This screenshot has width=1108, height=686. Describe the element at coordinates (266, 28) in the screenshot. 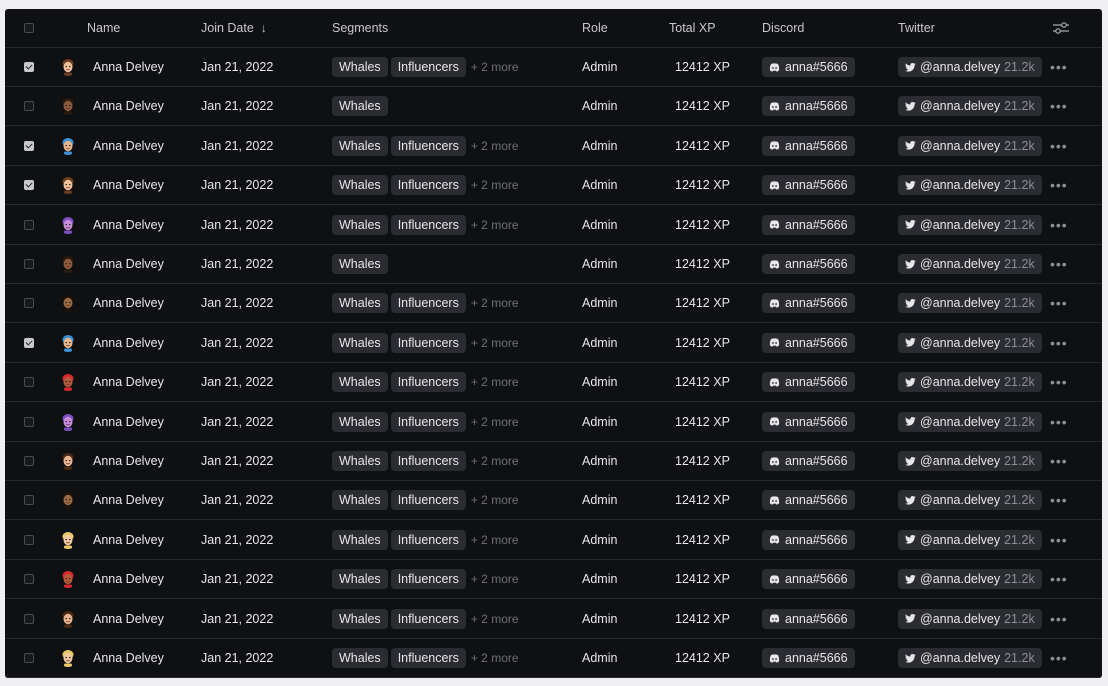

I see `column-header-join-date: Join Date ↓` at that location.